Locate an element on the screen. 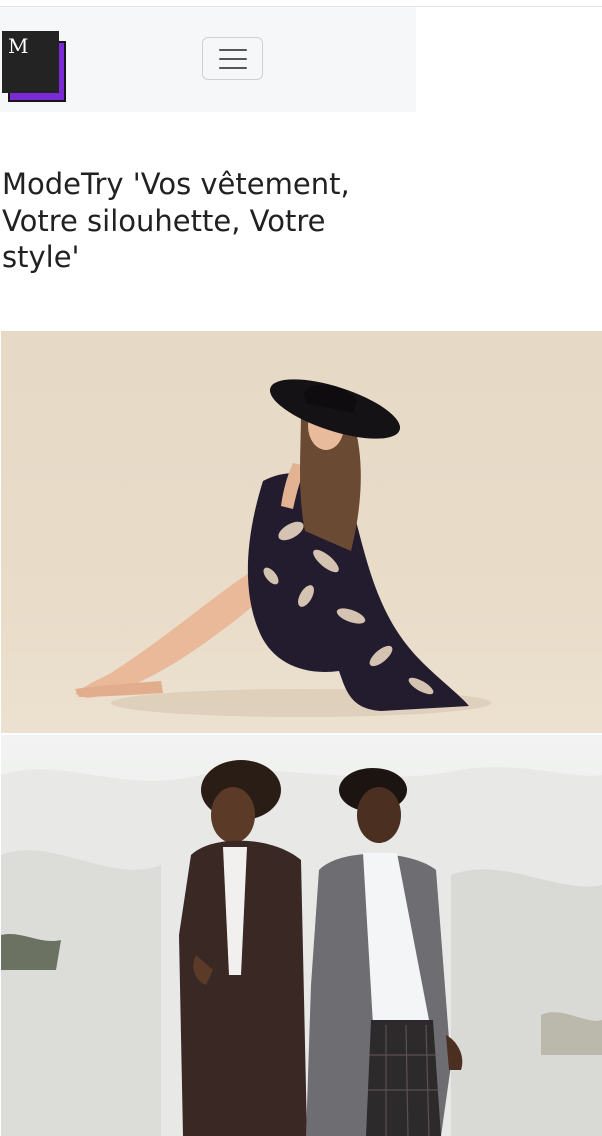  top-border is located at coordinates (301, 3).